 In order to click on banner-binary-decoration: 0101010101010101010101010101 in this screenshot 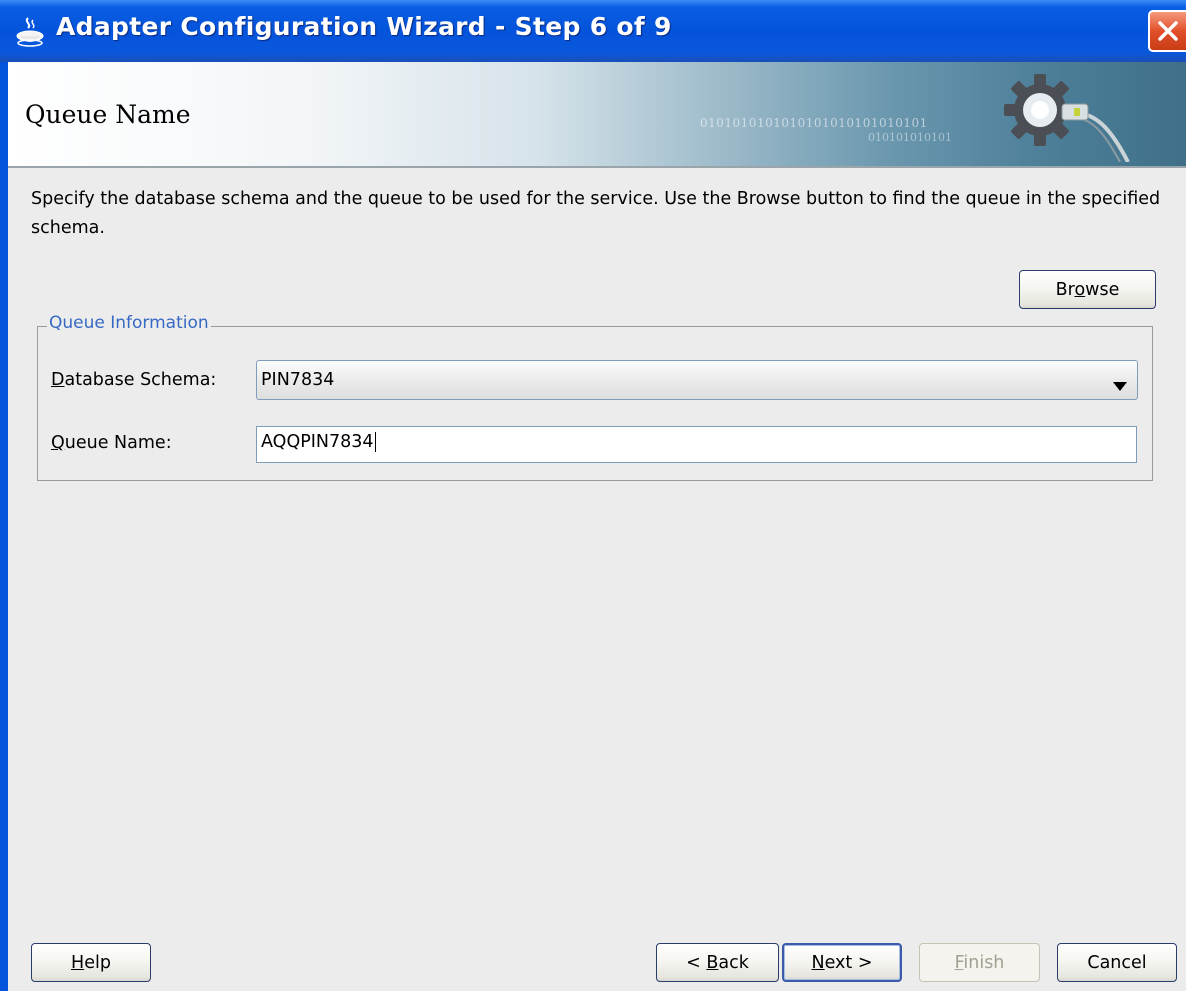, I will do `click(814, 123)`.